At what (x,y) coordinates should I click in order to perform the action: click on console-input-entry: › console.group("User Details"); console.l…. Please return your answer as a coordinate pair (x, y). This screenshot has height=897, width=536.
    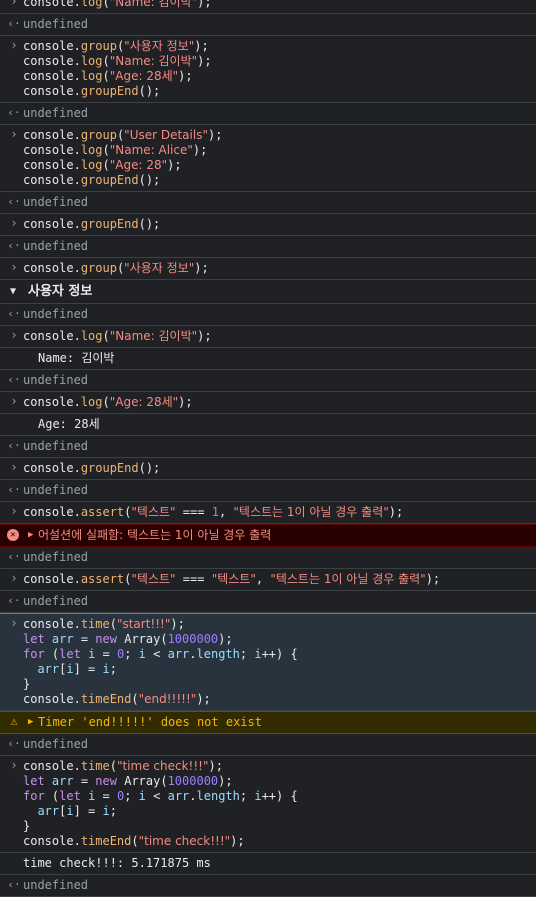
    Looking at the image, I should click on (268, 158).